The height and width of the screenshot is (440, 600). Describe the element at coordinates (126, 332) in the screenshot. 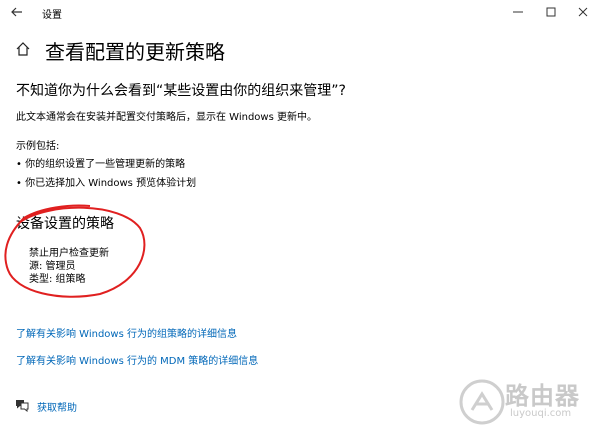

I see `group-policy-info-link: 了解有关影响 Windows 行为的组策略的详细信息` at that location.